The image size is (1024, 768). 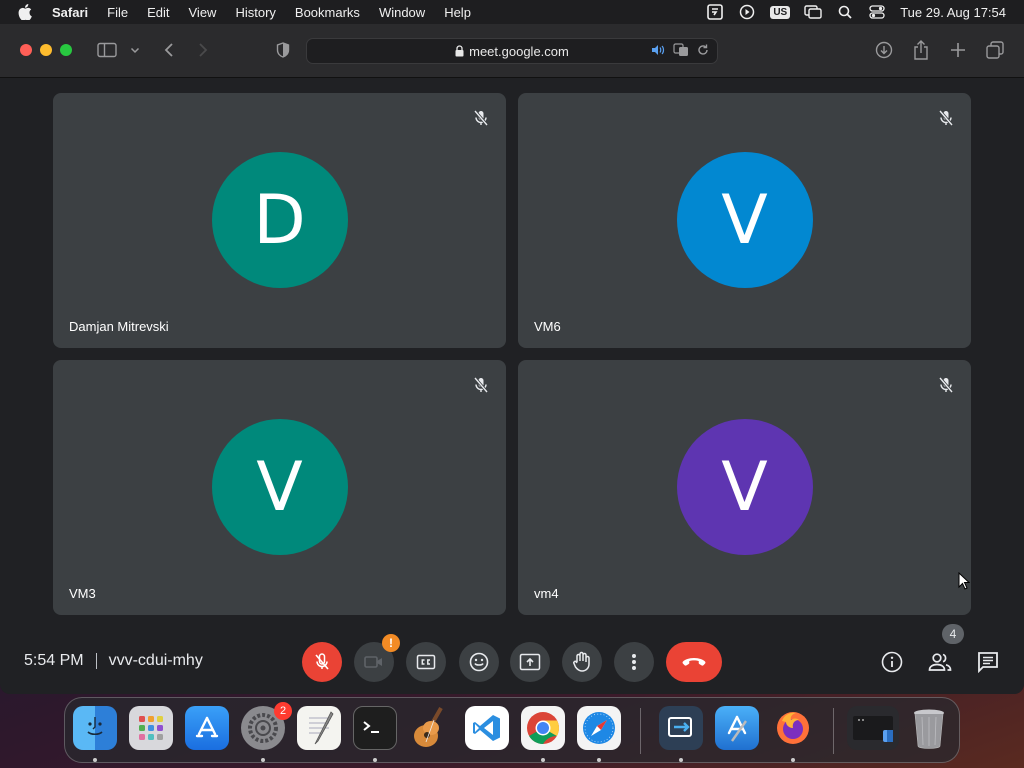 I want to click on new-tab-plus-icon, so click(x=958, y=50).